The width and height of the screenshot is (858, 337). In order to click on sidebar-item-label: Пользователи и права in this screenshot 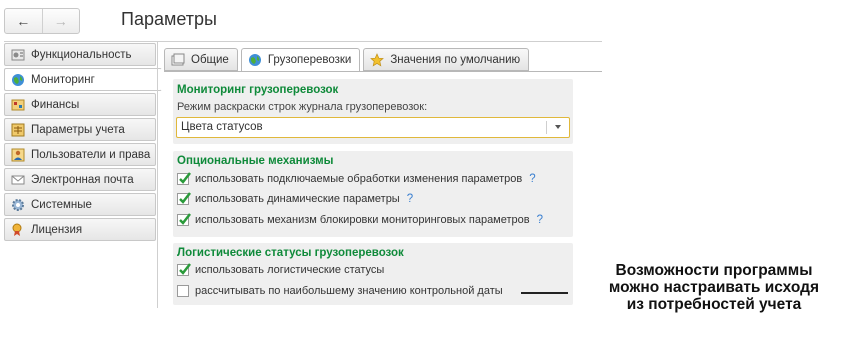, I will do `click(91, 154)`.